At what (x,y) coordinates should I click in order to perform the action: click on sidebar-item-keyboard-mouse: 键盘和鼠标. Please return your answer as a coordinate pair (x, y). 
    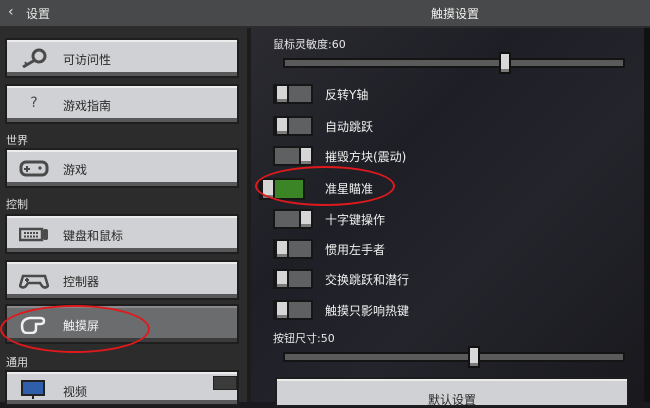
    Looking at the image, I should click on (122, 234).